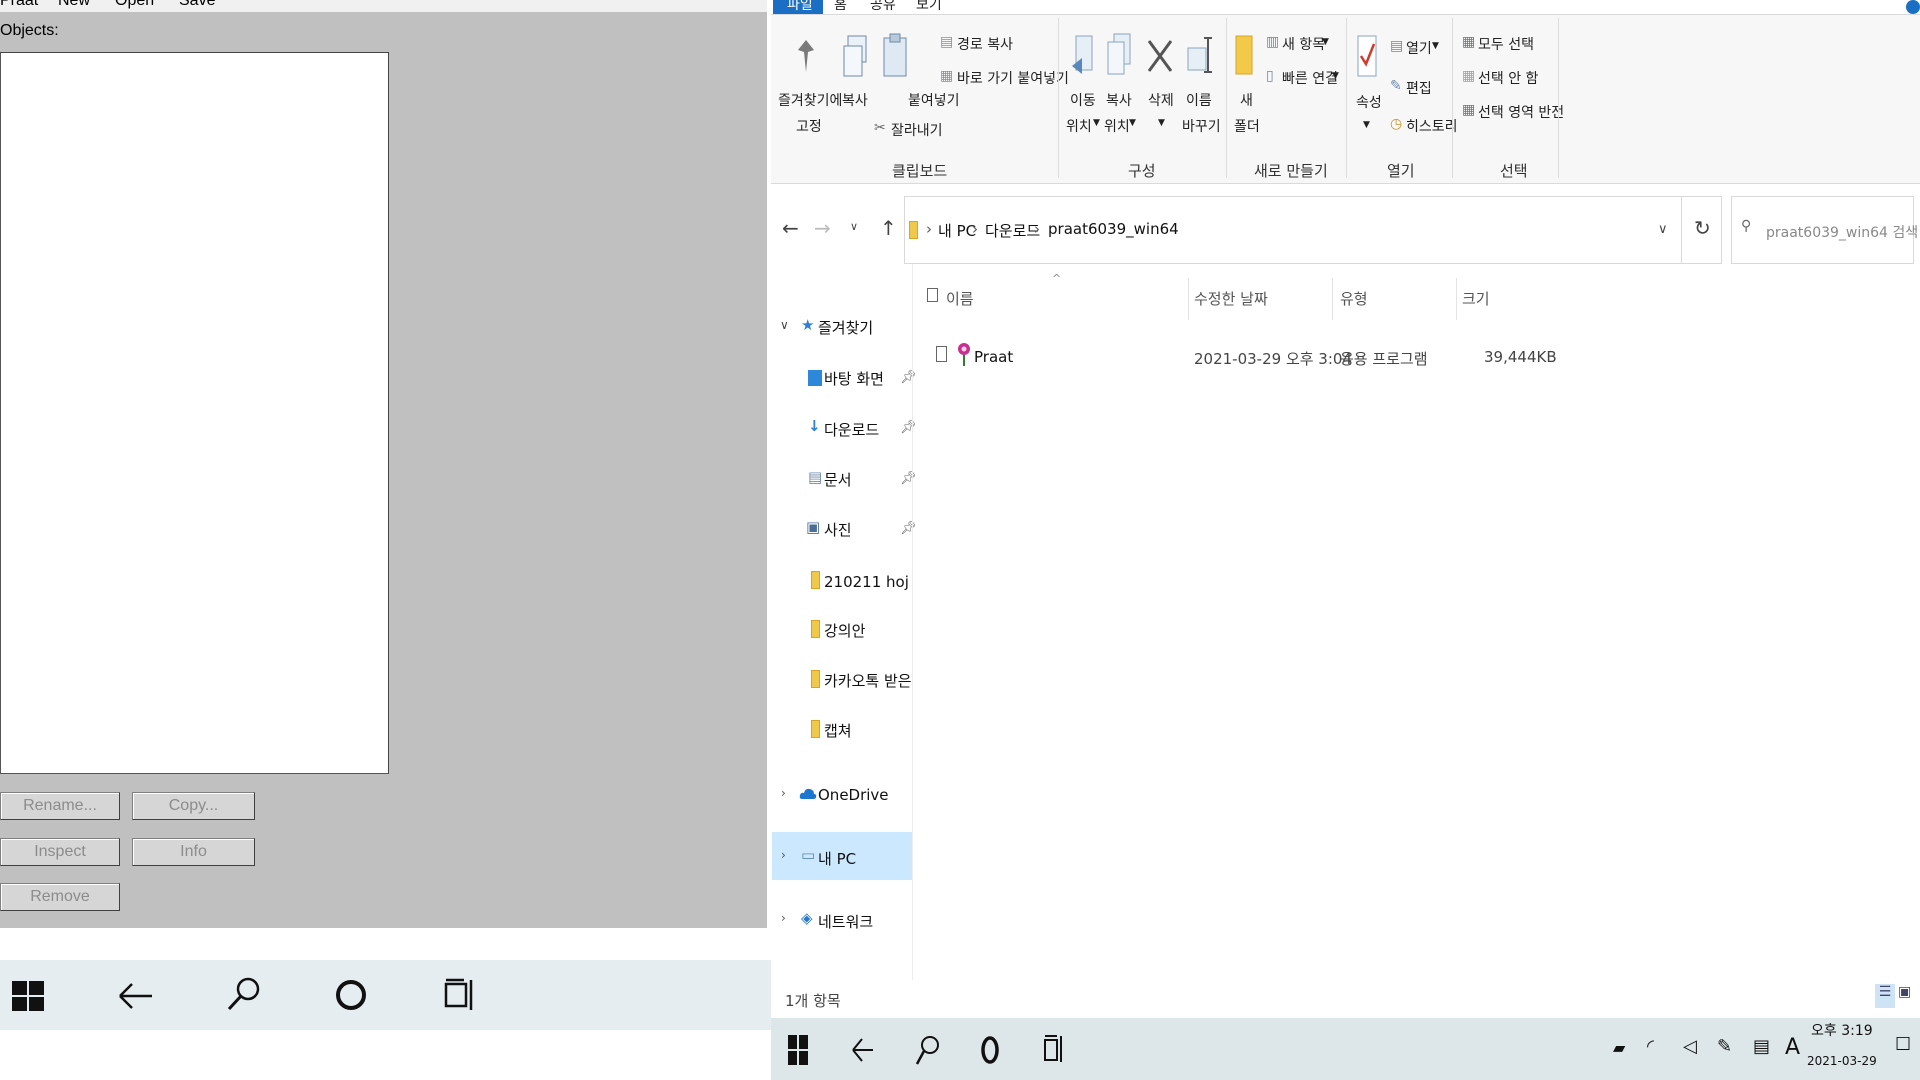 This screenshot has width=1920, height=1080. I want to click on task-view-icon, so click(461, 995).